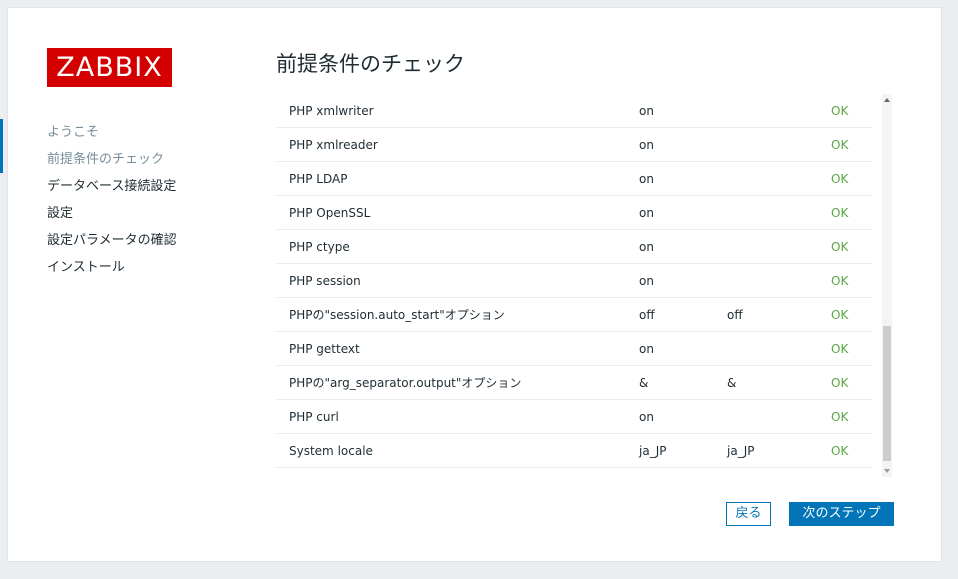  Describe the element at coordinates (457, 280) in the screenshot. I see `check-name: PHP session` at that location.